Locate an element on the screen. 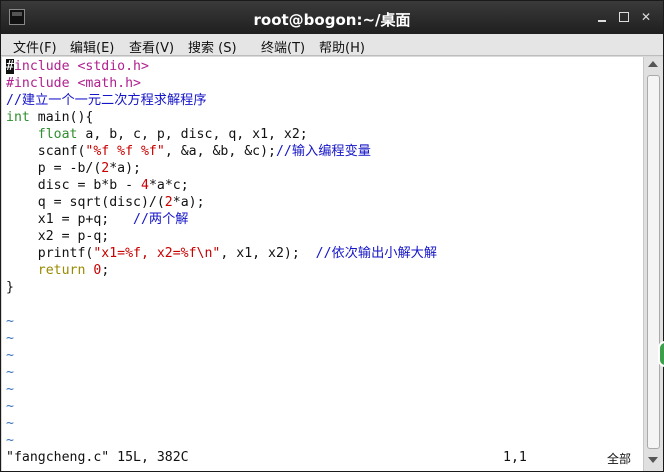  status-scroll-indicator: 全部 is located at coordinates (619, 459).